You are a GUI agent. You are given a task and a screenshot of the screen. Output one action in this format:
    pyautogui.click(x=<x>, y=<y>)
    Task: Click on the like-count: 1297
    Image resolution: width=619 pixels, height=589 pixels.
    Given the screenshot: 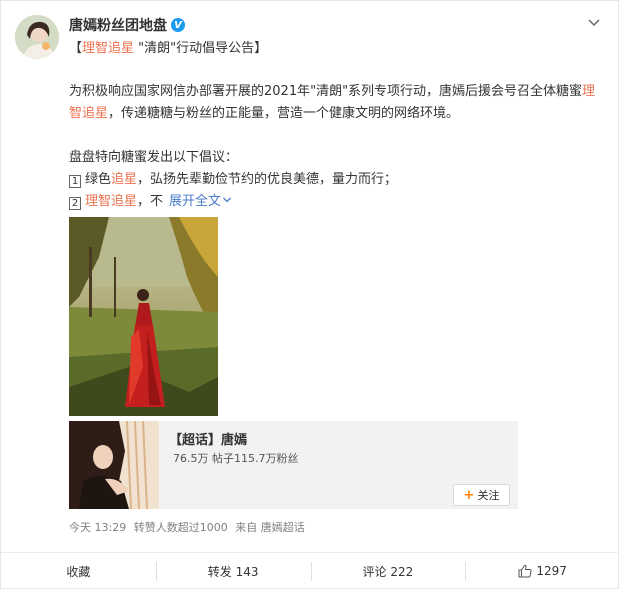 What is the action you would take?
    pyautogui.click(x=551, y=571)
    